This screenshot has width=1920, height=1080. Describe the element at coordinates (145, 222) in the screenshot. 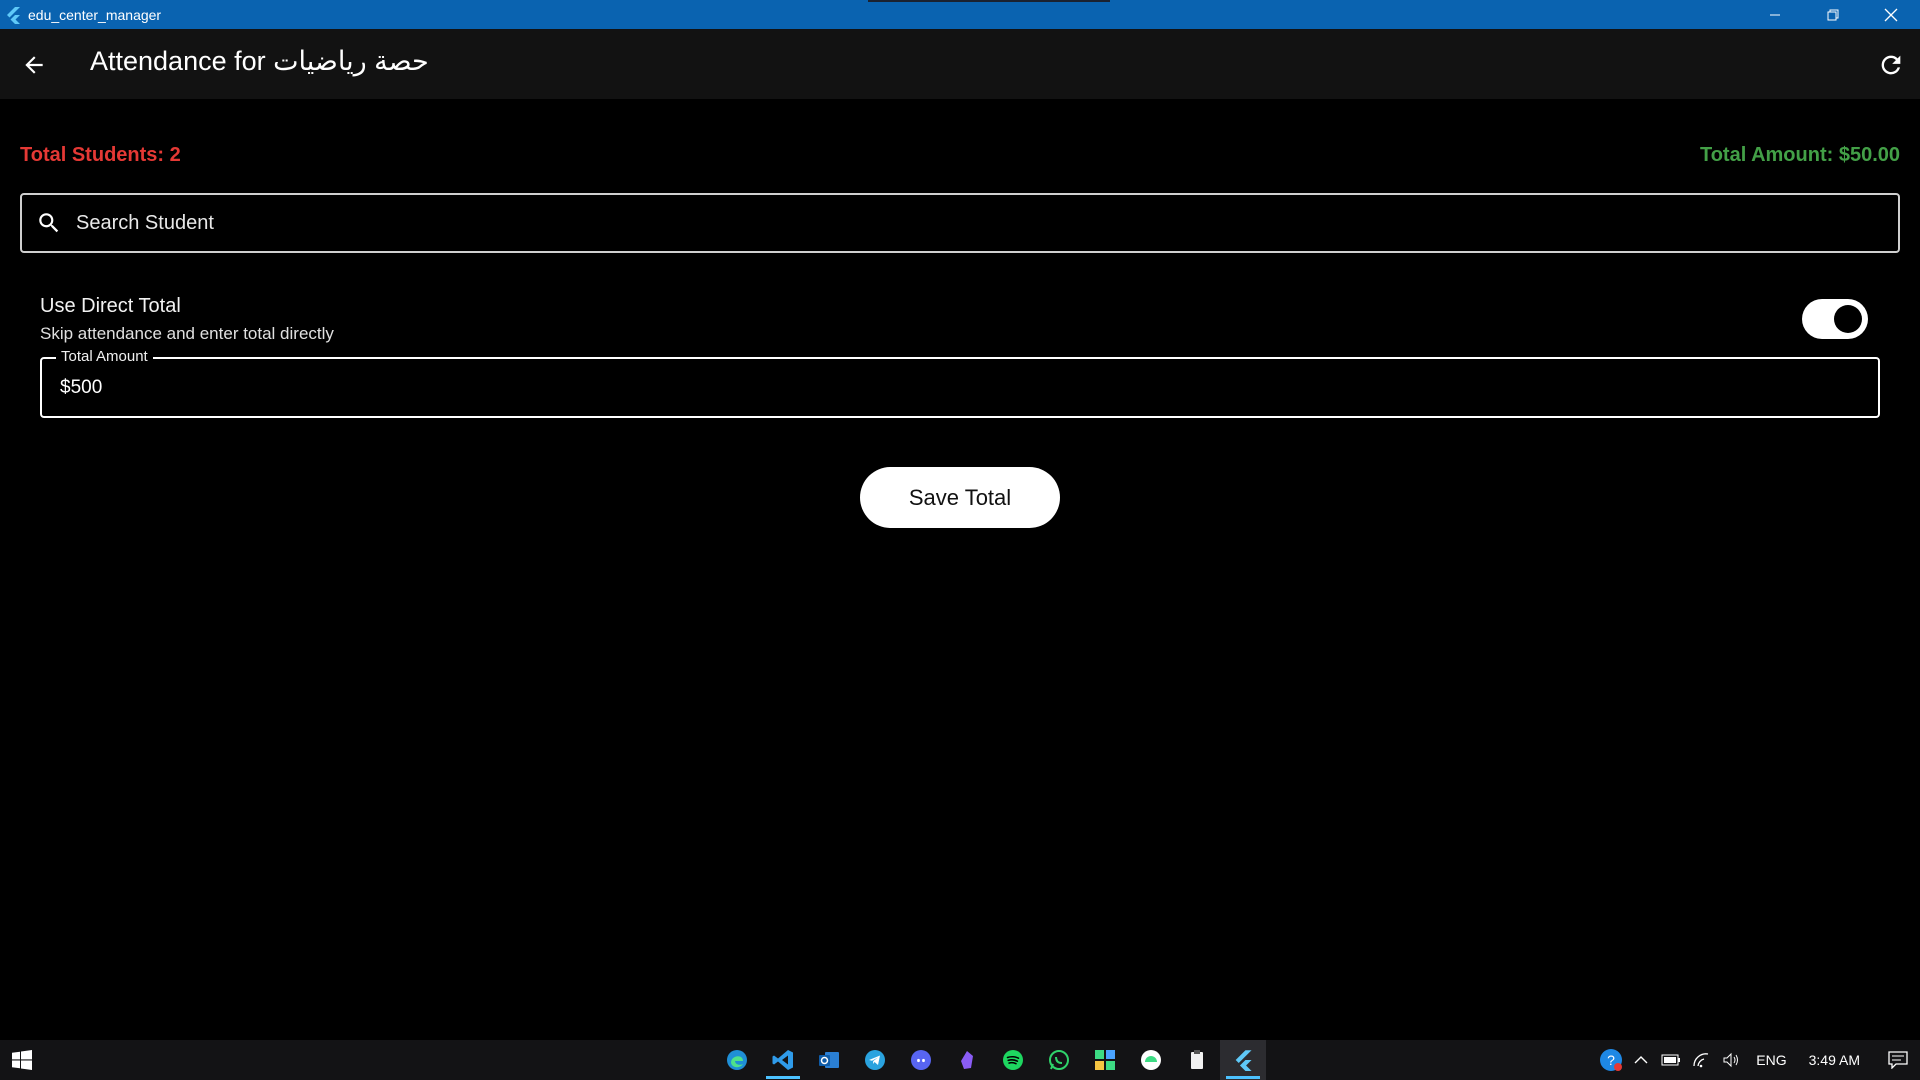

I see `search-placeholder: Search Student` at that location.